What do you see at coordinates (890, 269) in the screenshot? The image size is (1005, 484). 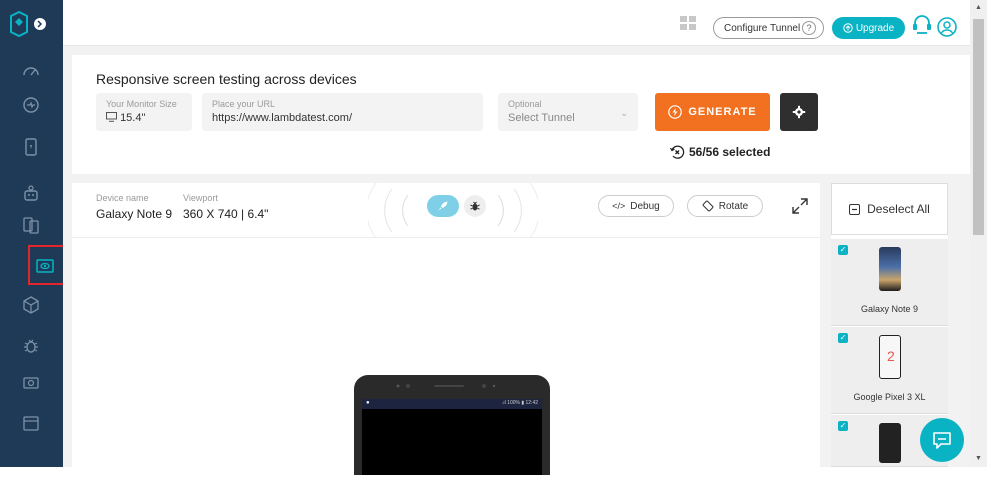 I see `galaxy-note9-image` at bounding box center [890, 269].